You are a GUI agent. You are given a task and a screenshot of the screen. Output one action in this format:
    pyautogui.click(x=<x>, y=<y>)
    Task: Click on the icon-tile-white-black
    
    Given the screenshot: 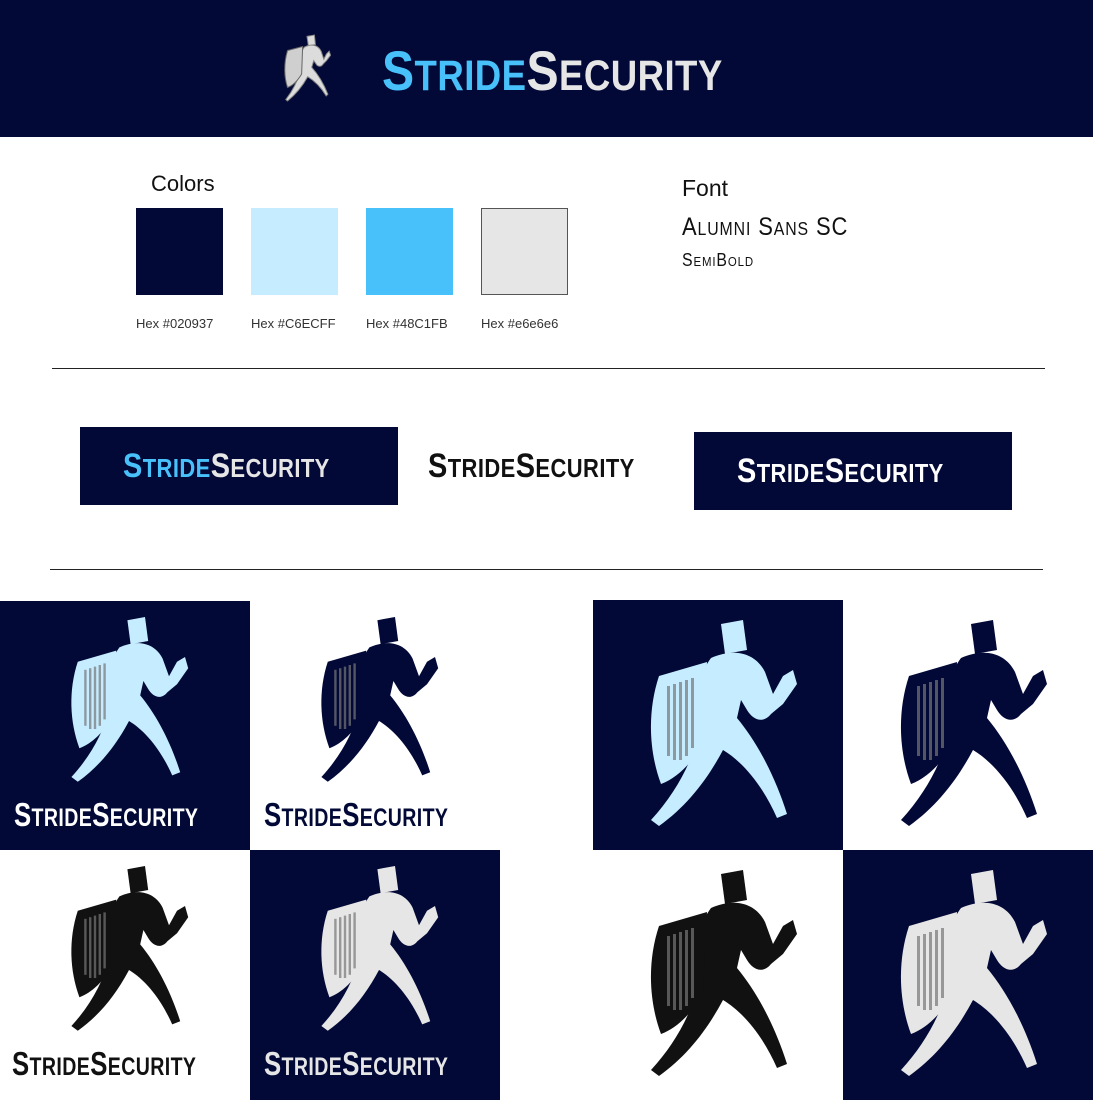 What is the action you would take?
    pyautogui.click(x=718, y=975)
    